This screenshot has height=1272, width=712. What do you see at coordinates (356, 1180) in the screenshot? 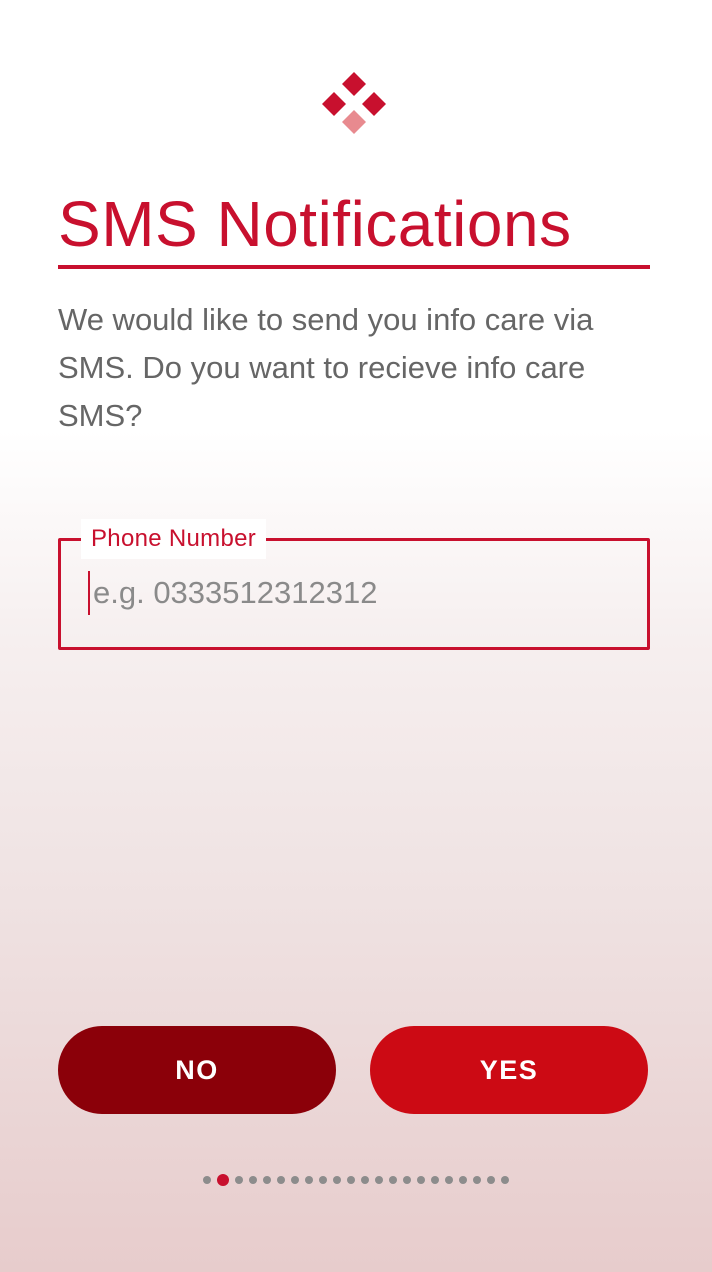
I see `page-indicator` at bounding box center [356, 1180].